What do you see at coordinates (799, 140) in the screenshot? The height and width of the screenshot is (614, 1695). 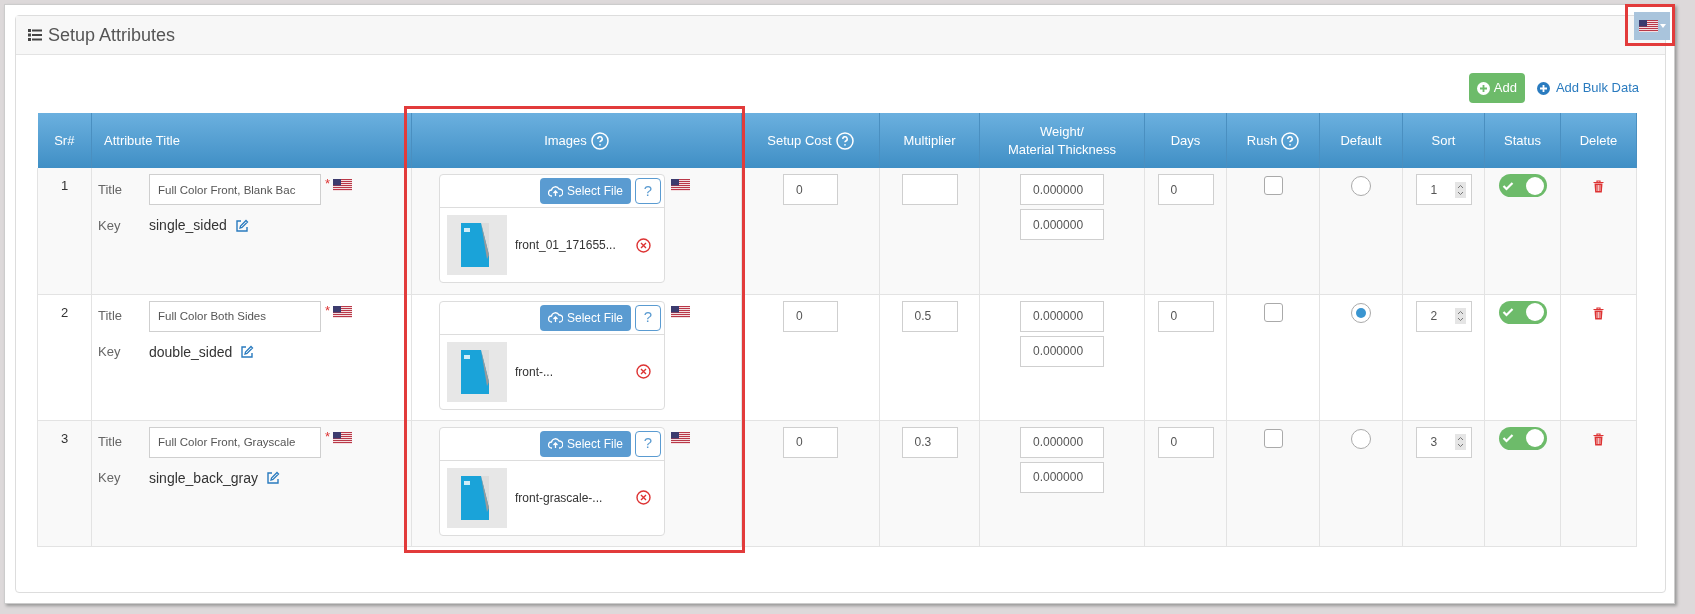 I see `column-header: Setup Cost` at bounding box center [799, 140].